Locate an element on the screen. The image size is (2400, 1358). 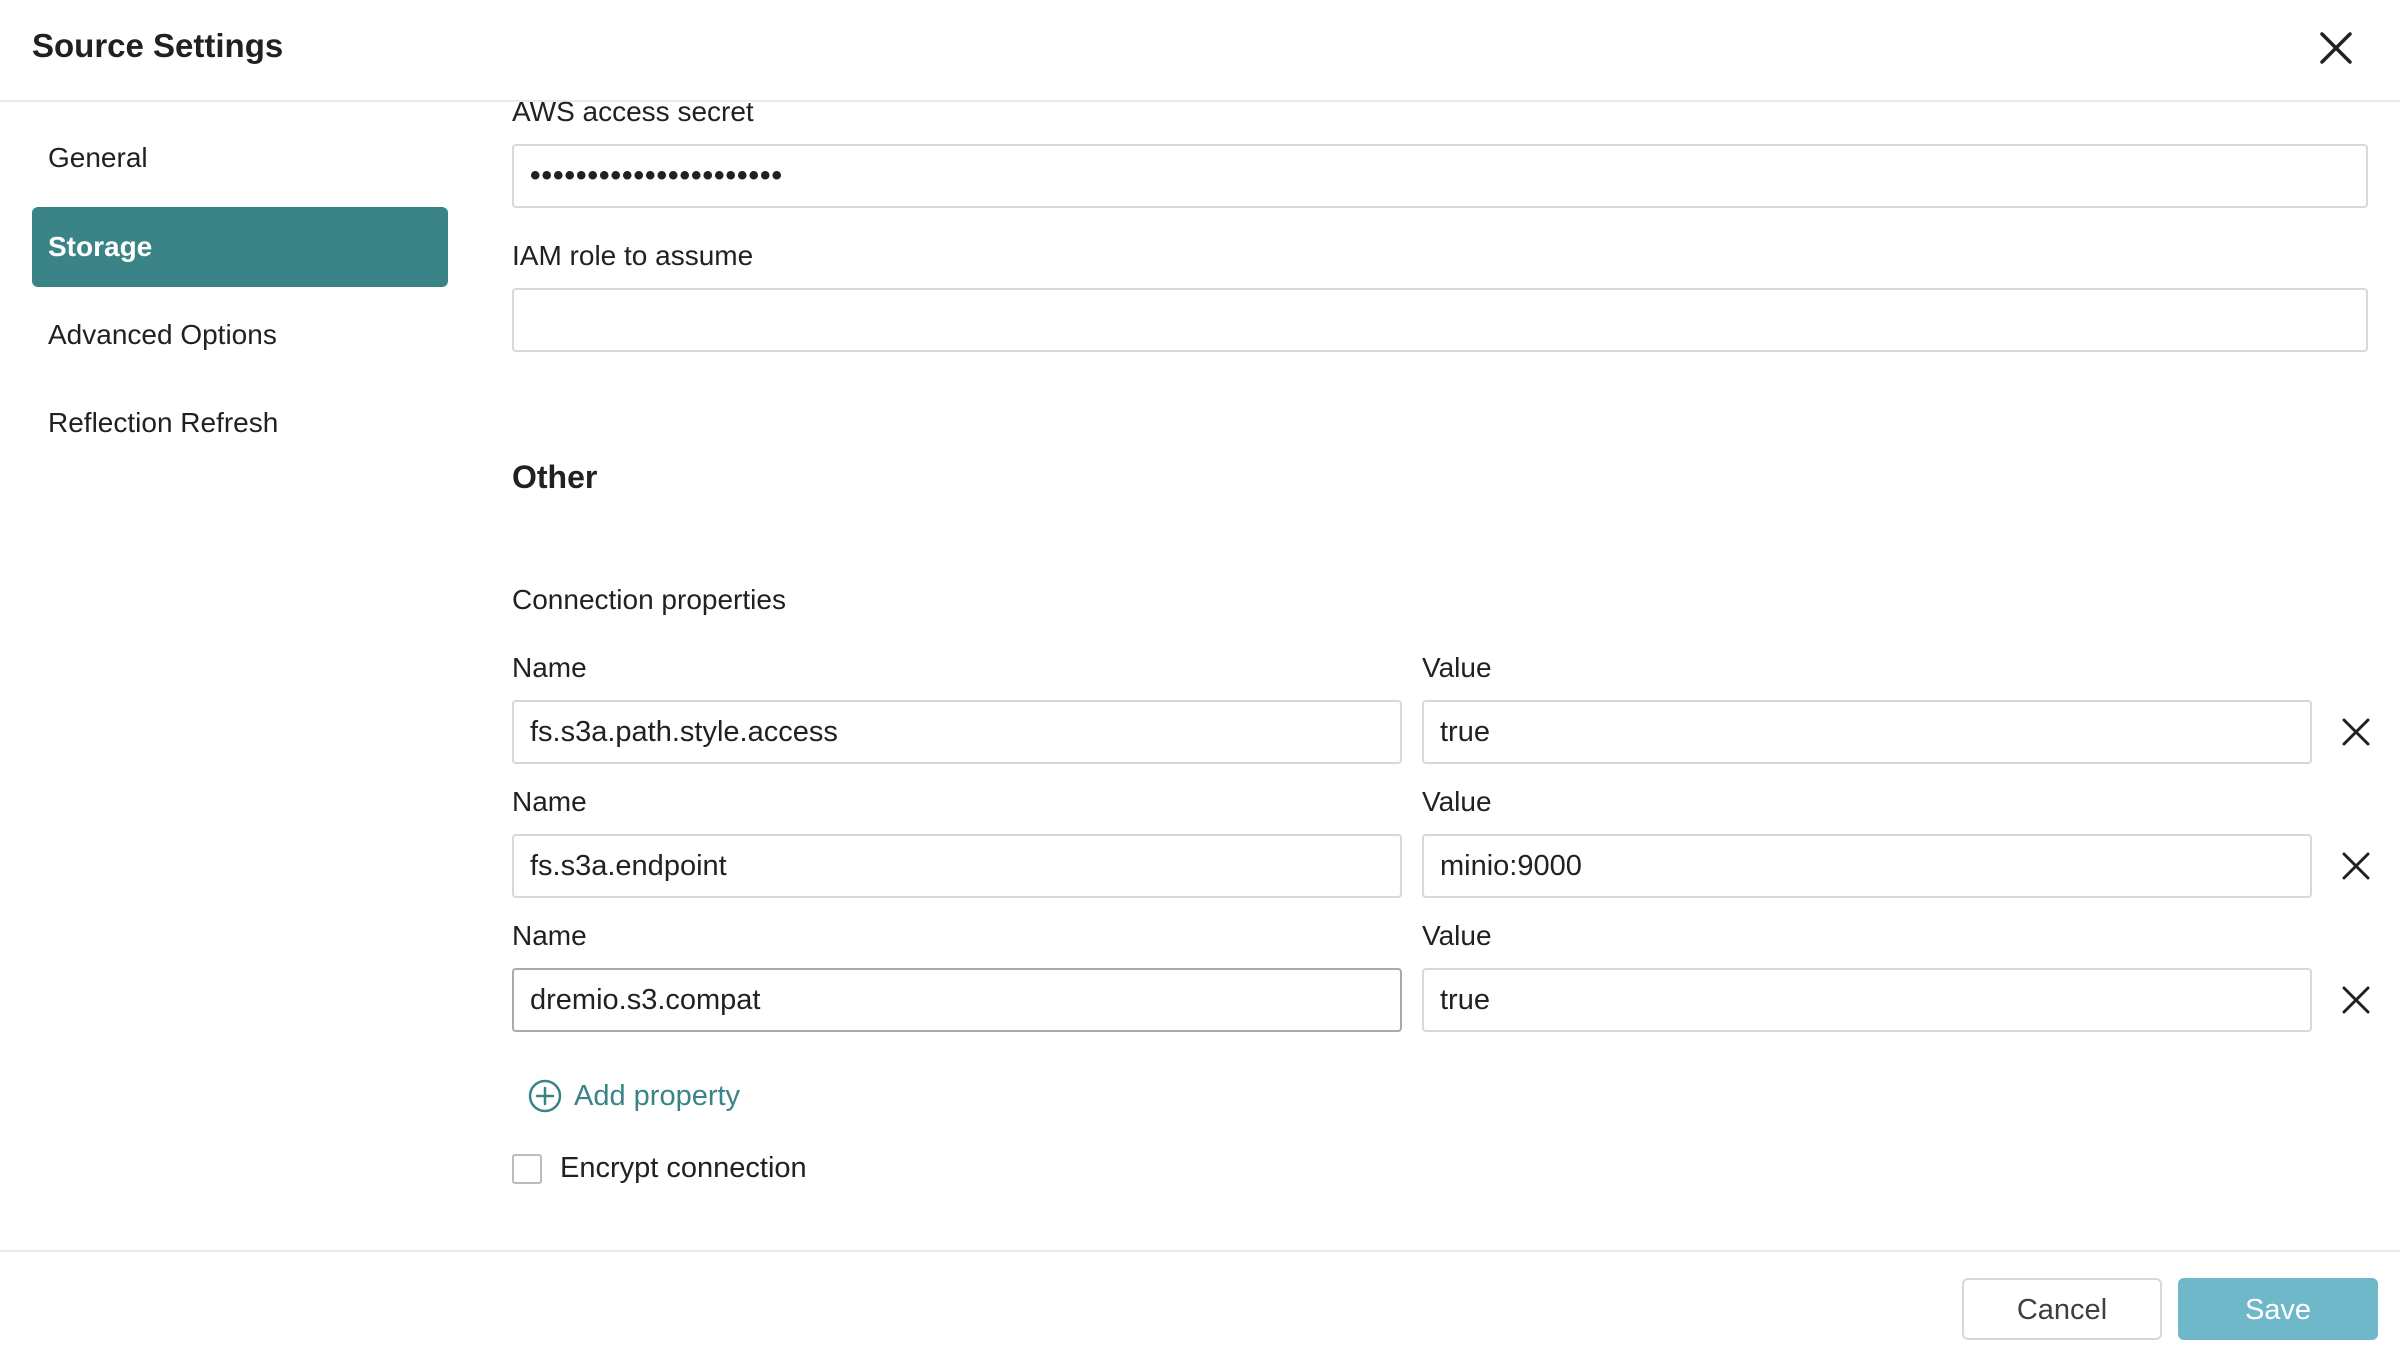
sidebar-item-reflection-refresh: Reflection Refresh is located at coordinates (240, 423).